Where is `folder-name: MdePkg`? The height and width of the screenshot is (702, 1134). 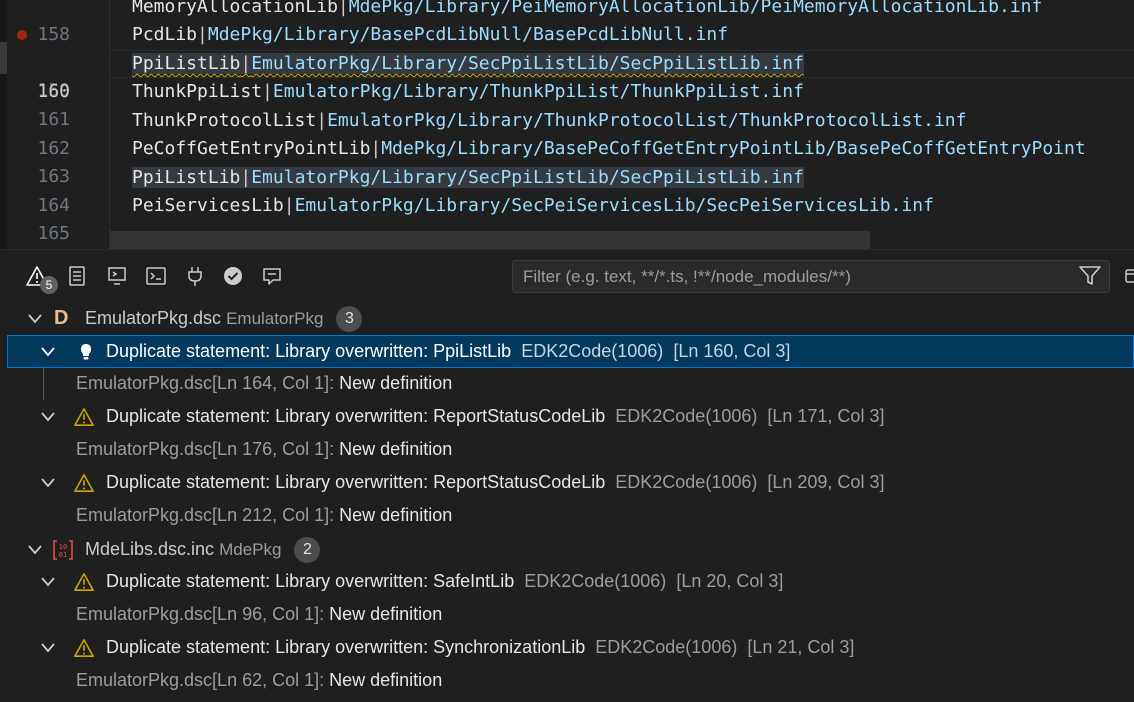
folder-name: MdePkg is located at coordinates (250, 549).